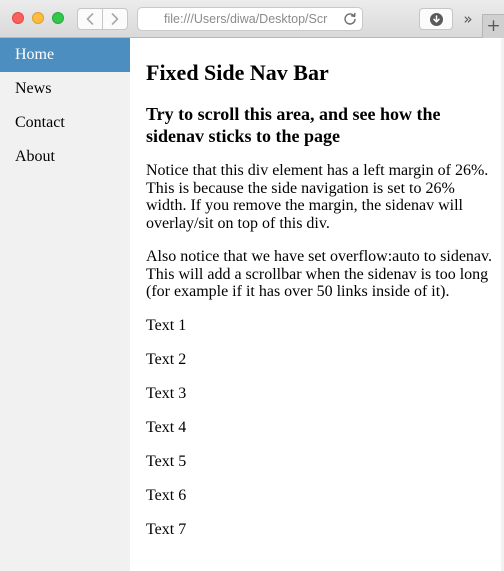 The height and width of the screenshot is (571, 504). I want to click on text-item-2: Text 2, so click(166, 359).